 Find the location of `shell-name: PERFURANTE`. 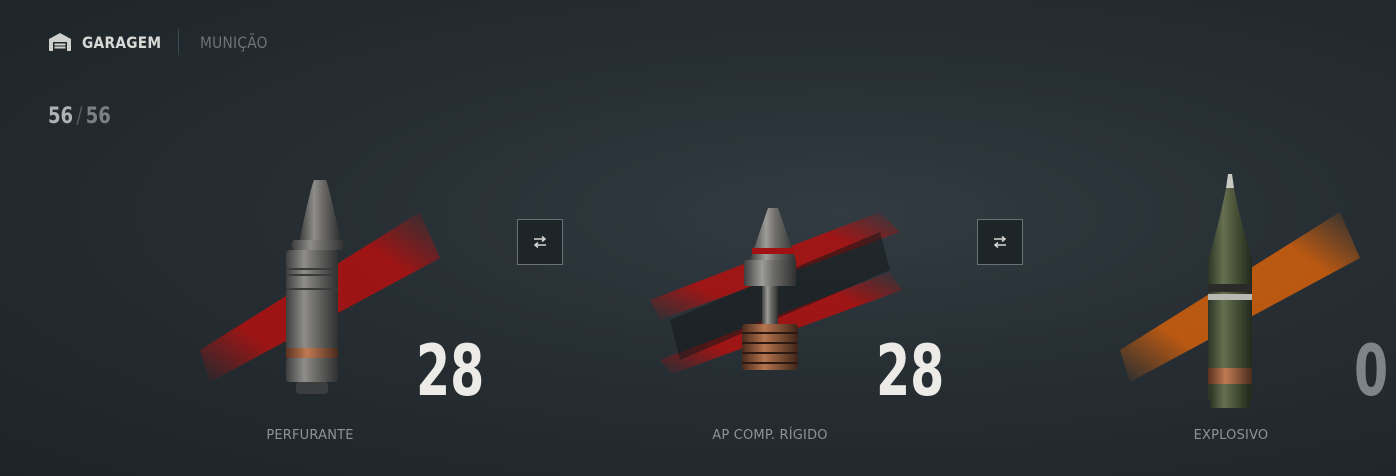

shell-name: PERFURANTE is located at coordinates (310, 435).